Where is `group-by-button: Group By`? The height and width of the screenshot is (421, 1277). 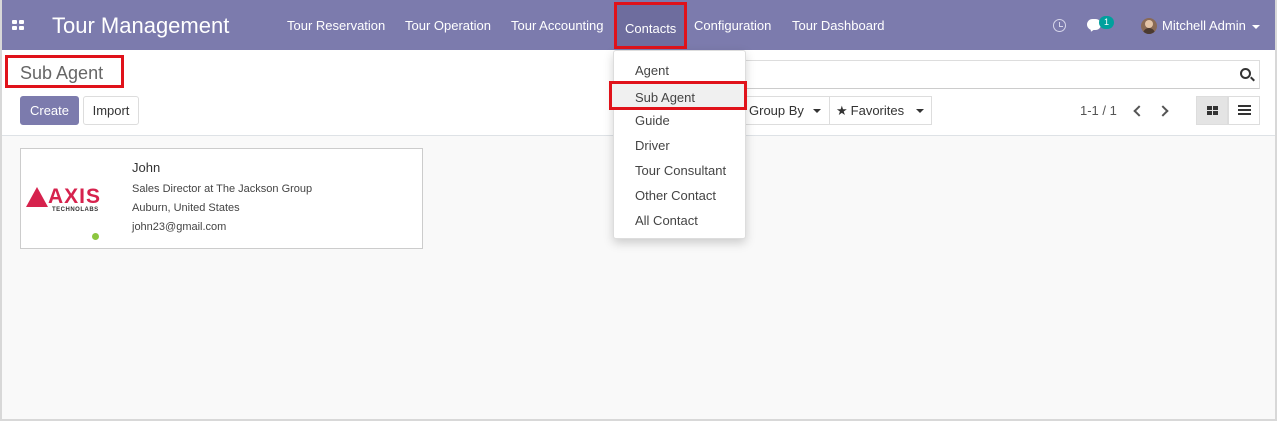 group-by-button: Group By is located at coordinates (785, 110).